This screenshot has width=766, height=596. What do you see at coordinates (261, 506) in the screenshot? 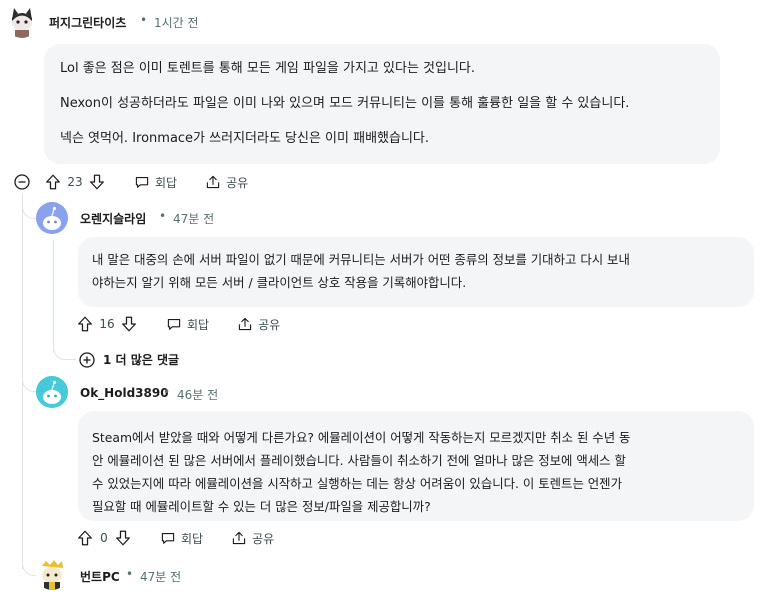
I see `comment-line: 필요할 때 에뮬레이트할 수 있는 더 많은 정보/파일을 제공합니까?` at bounding box center [261, 506].